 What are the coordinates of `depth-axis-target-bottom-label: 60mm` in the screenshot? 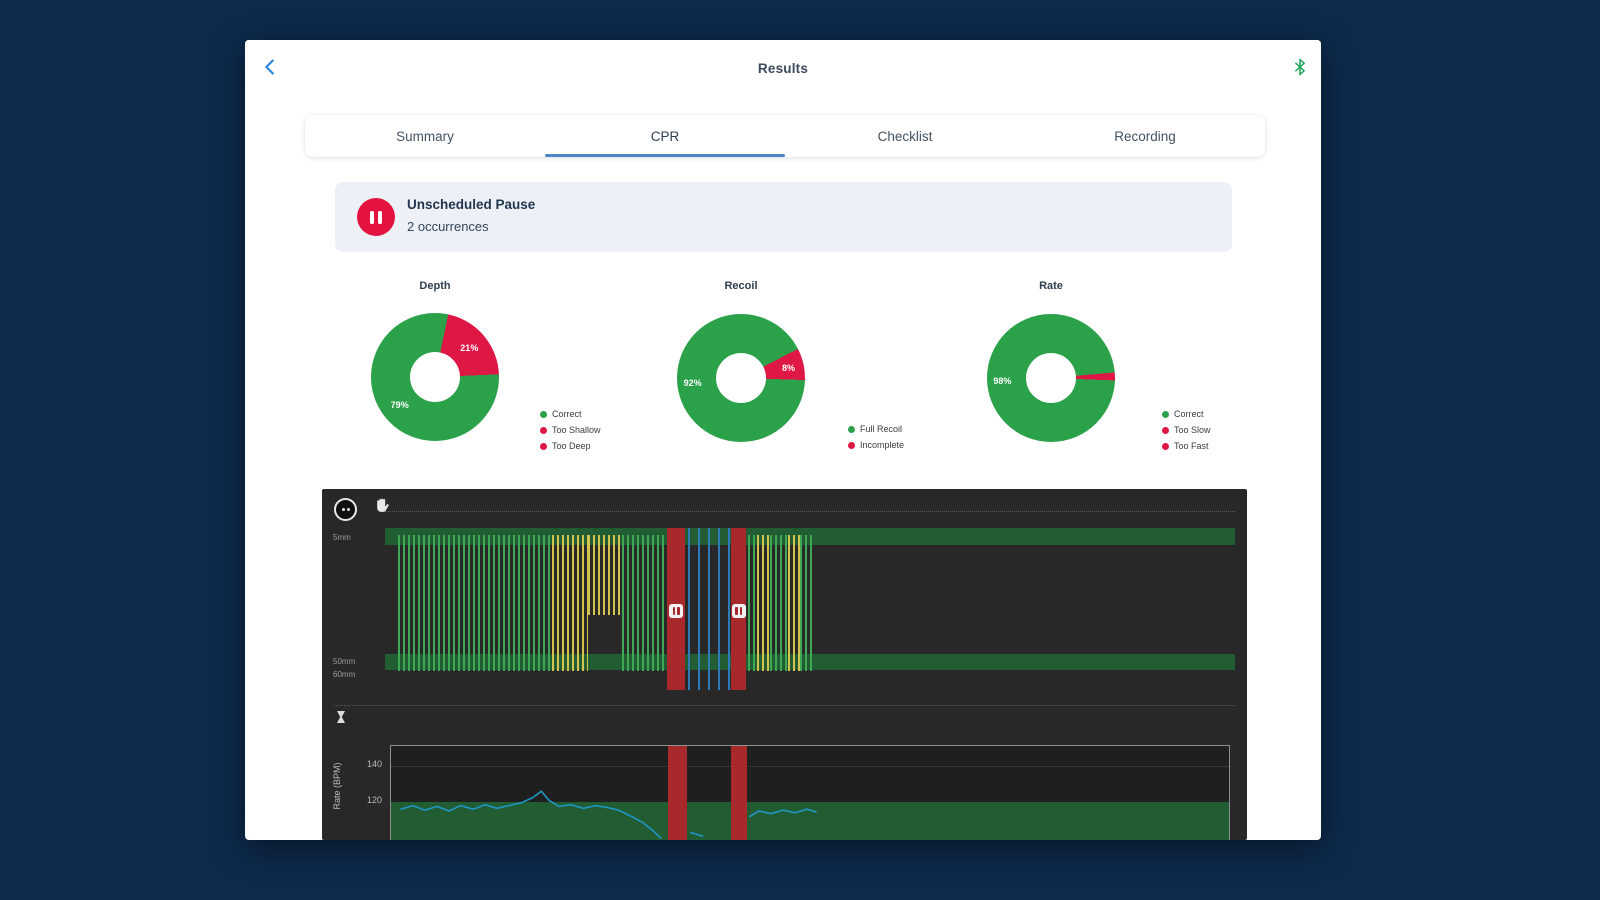 It's located at (344, 674).